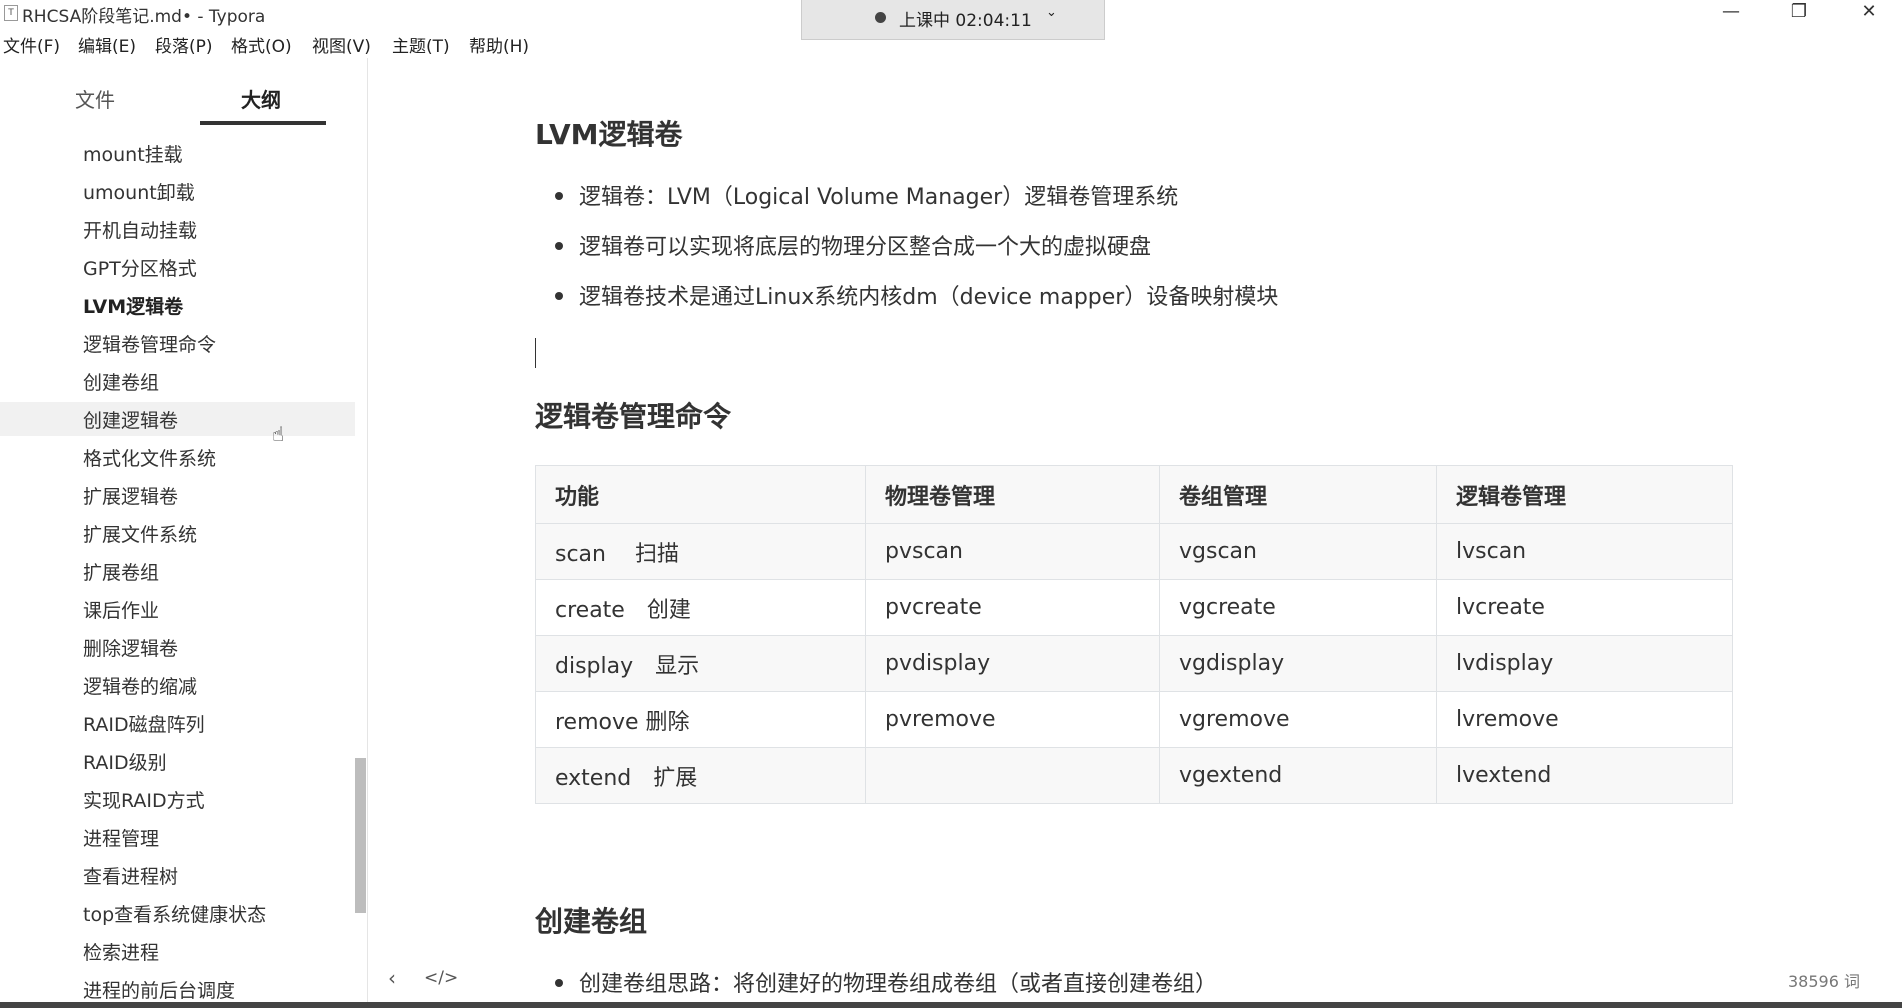  What do you see at coordinates (1298, 494) in the screenshot?
I see `table-header-cell: 卷组管理` at bounding box center [1298, 494].